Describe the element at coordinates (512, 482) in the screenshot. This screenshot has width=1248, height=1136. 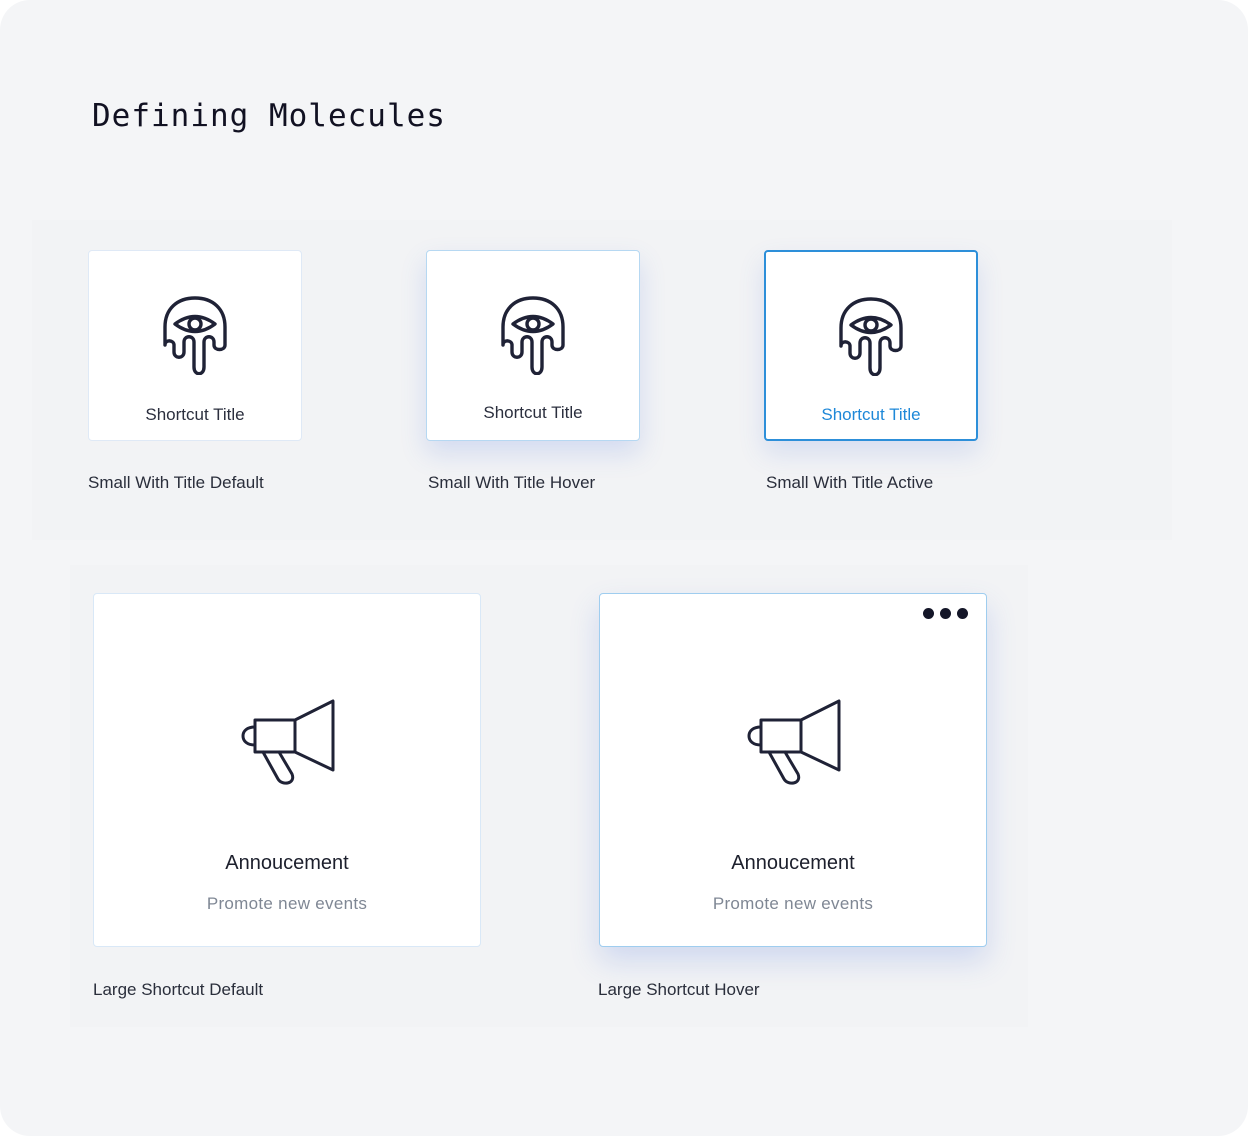
I see `caption-small-hover: Small With Title Hover` at that location.